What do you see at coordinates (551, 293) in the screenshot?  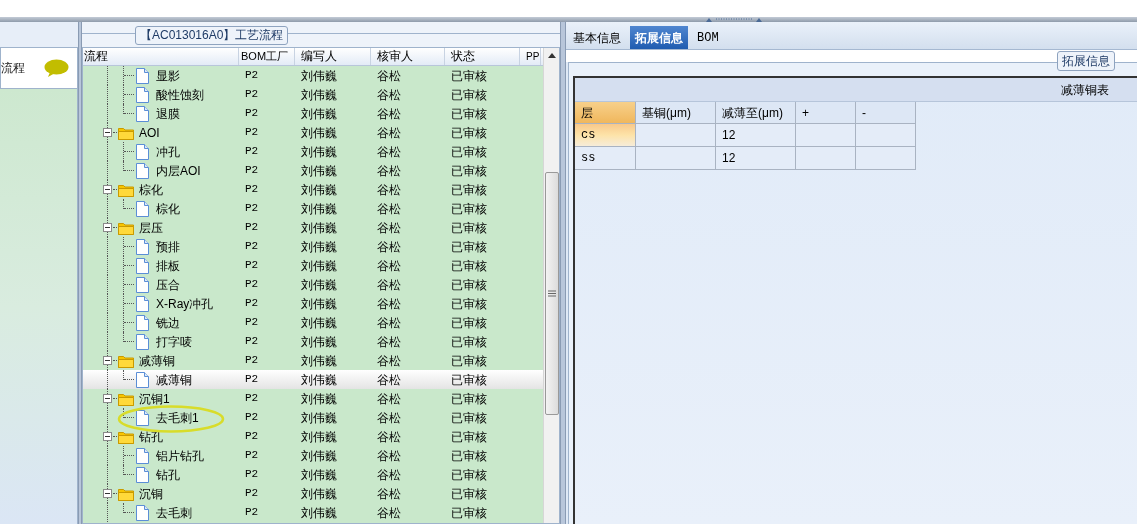 I see `scrollbar-thumb` at bounding box center [551, 293].